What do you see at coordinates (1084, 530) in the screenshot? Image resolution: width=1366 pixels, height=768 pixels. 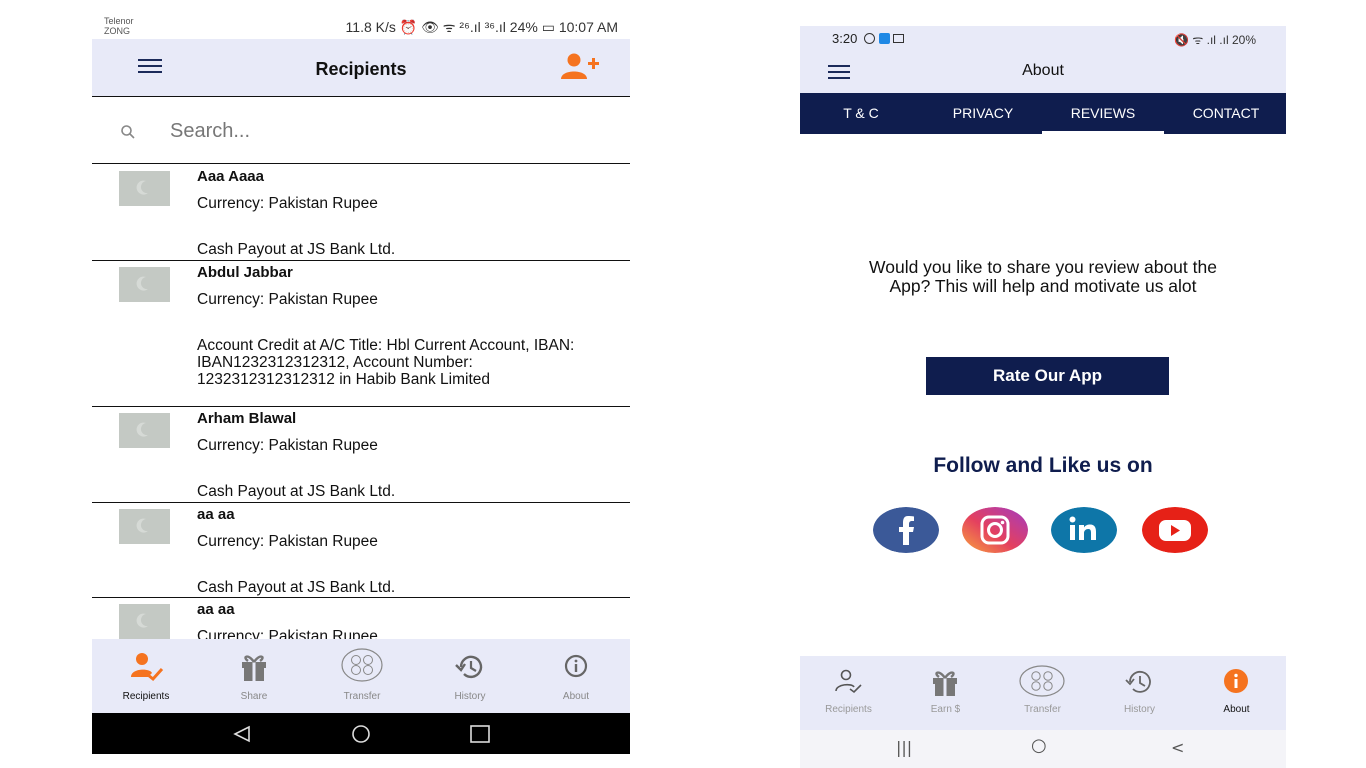 I see `linkedin-icon` at bounding box center [1084, 530].